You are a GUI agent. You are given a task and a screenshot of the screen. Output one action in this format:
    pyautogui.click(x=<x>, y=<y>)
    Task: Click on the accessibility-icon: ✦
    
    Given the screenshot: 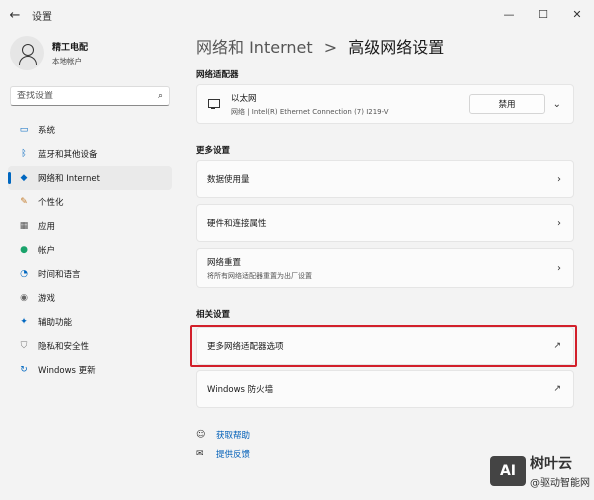 What is the action you would take?
    pyautogui.click(x=24, y=322)
    